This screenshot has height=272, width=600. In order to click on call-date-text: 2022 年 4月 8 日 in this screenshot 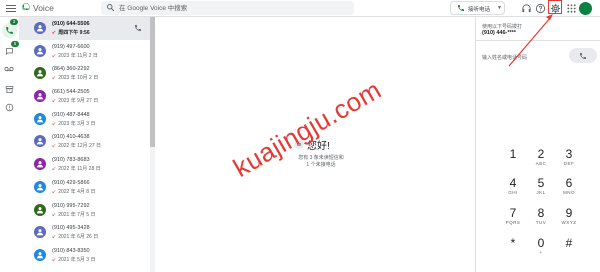, I will do `click(77, 191)`.